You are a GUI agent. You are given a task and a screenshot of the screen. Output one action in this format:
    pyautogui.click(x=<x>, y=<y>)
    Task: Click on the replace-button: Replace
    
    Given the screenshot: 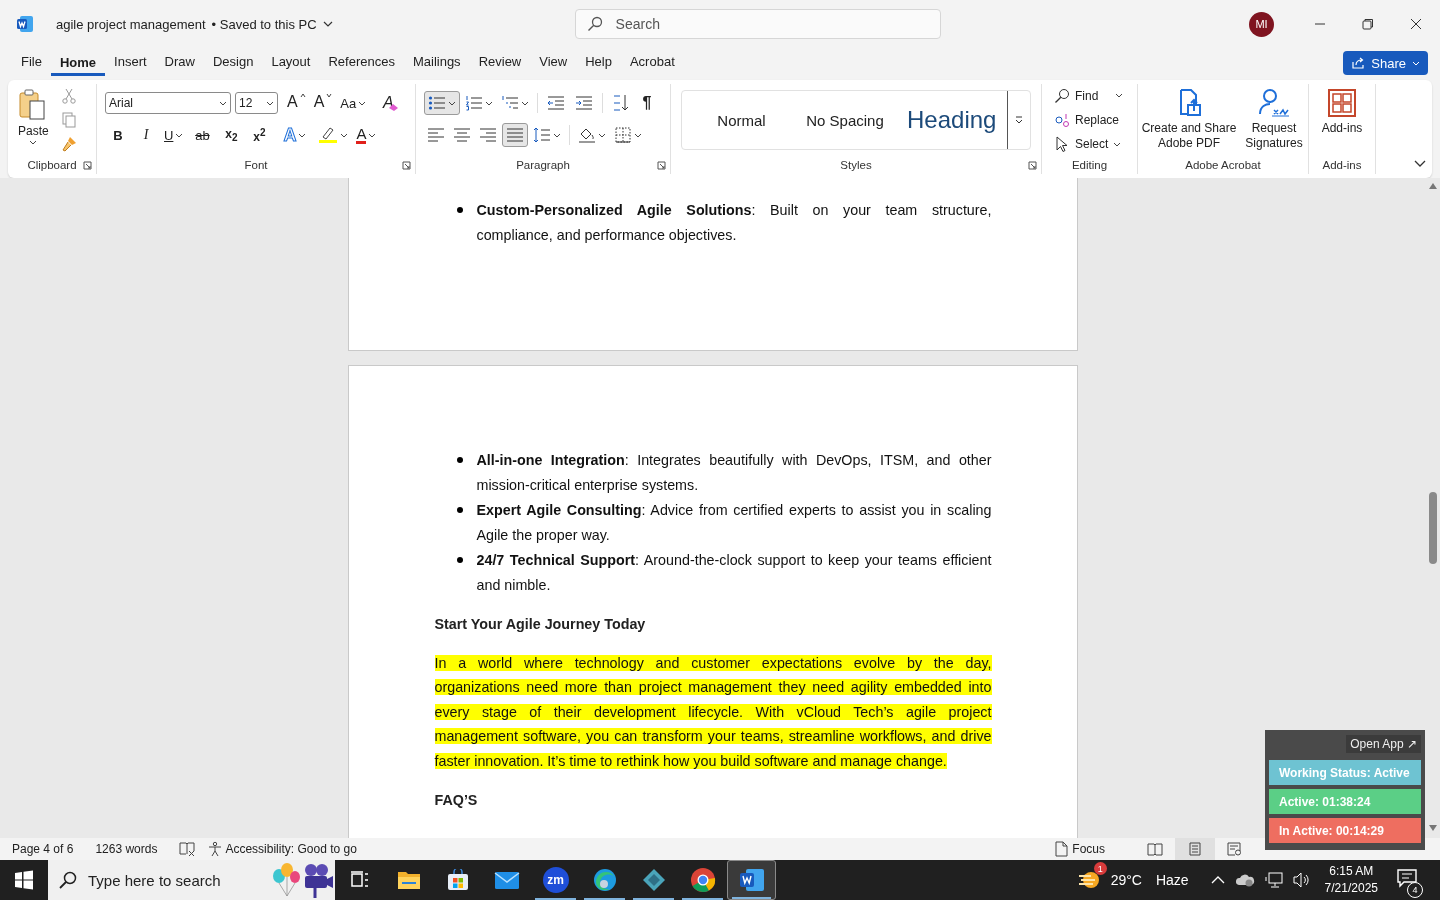 What is the action you would take?
    pyautogui.click(x=1087, y=120)
    